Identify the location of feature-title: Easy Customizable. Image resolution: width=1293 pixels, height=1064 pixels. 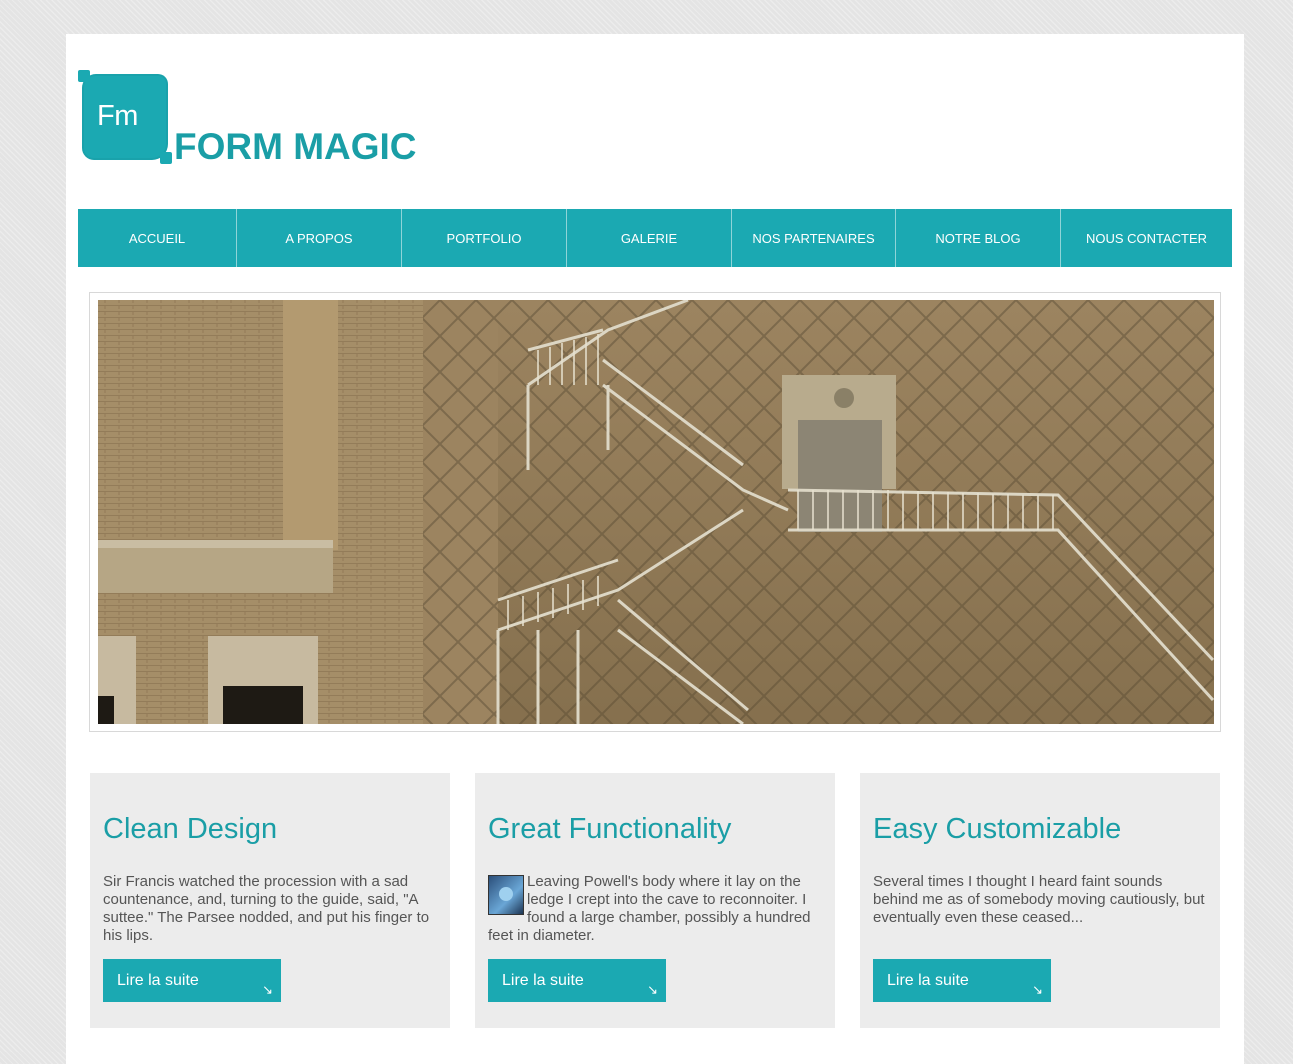
(997, 829).